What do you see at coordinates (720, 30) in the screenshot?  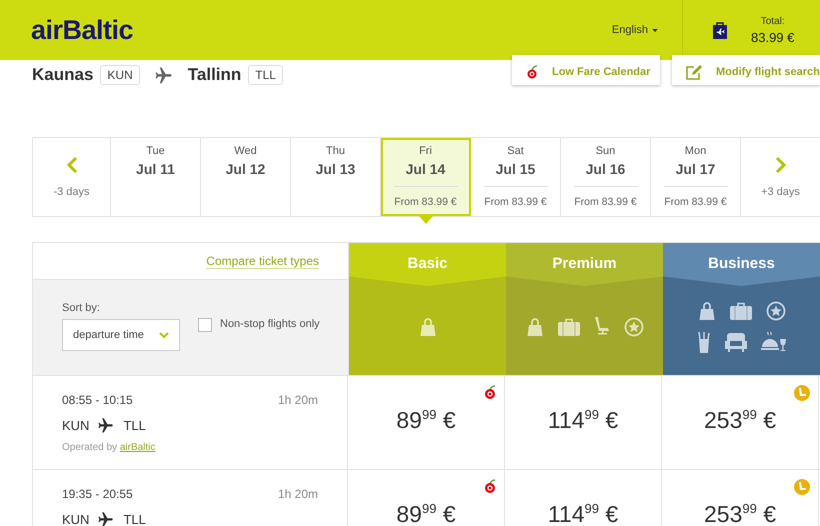 I see `shopping-bag-icon` at bounding box center [720, 30].